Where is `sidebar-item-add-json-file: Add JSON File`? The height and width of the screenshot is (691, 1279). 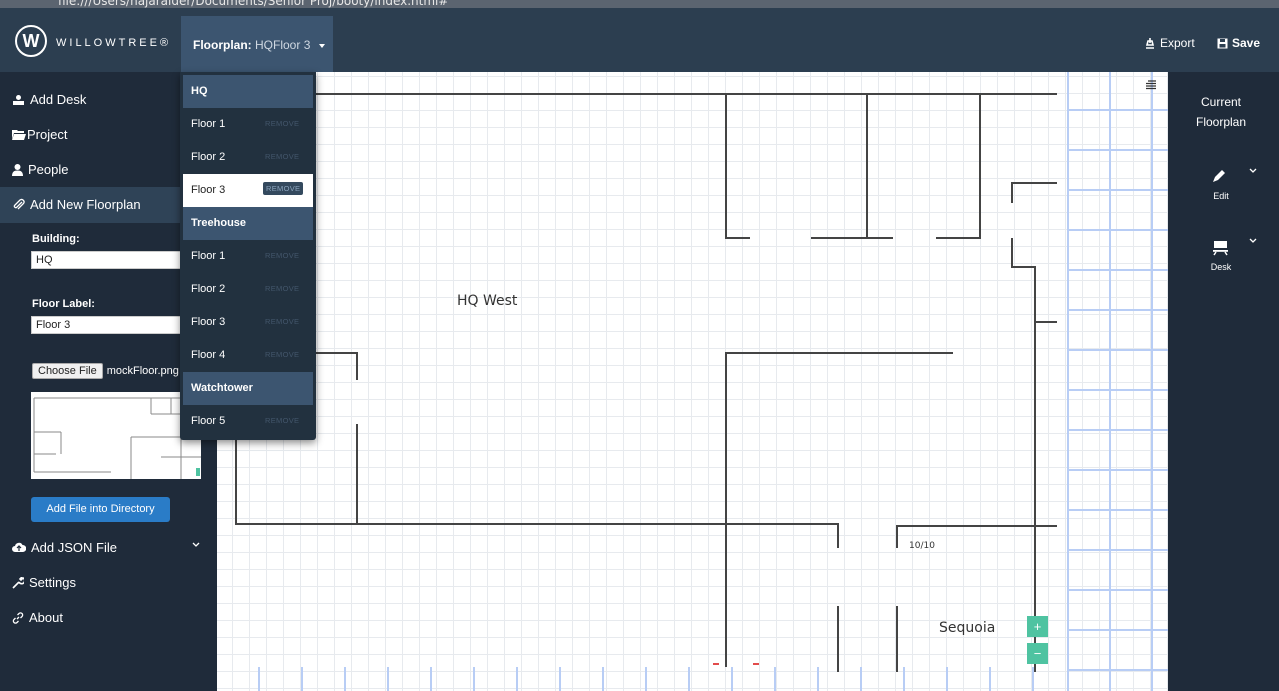
sidebar-item-add-json-file: Add JSON File is located at coordinates (64, 547).